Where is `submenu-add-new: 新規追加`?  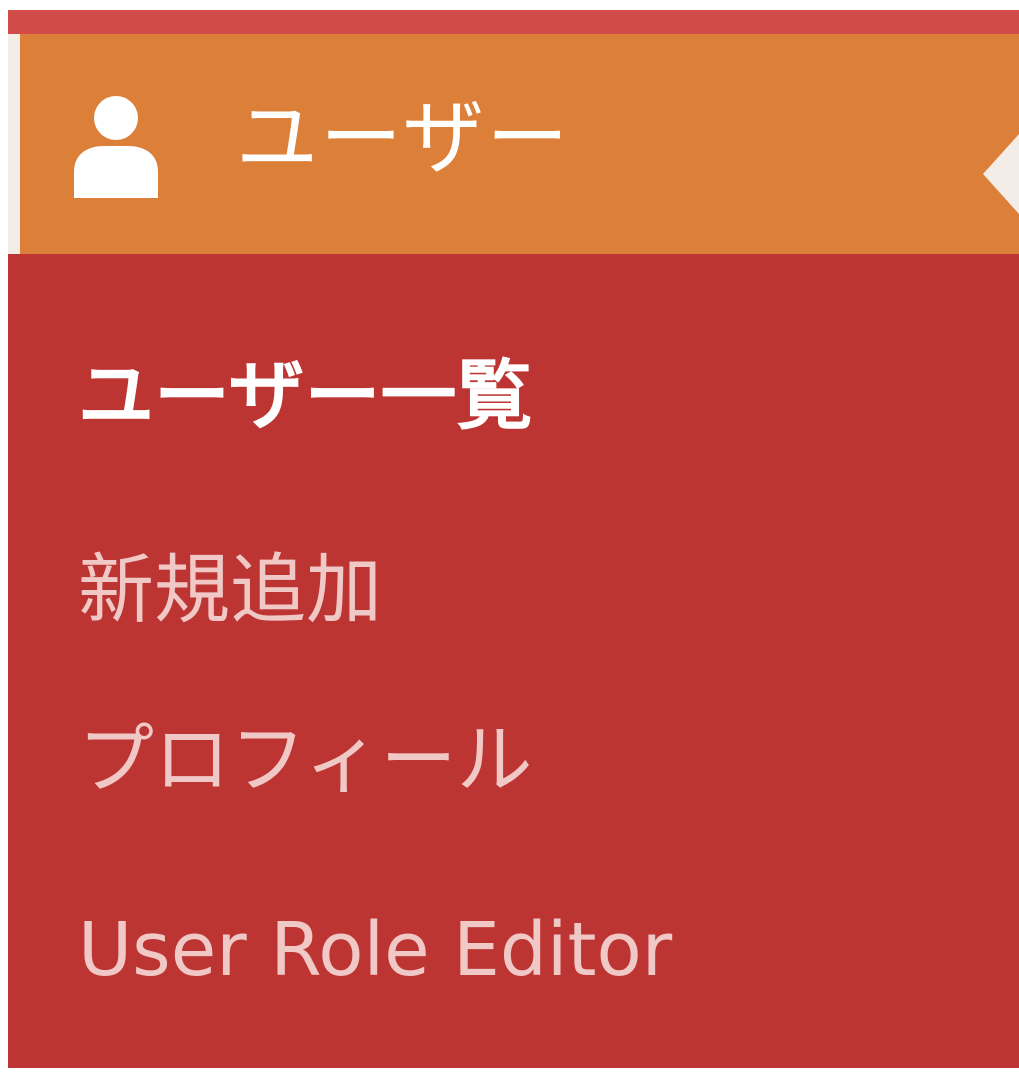
submenu-add-new: 新規追加 is located at coordinates (230, 590).